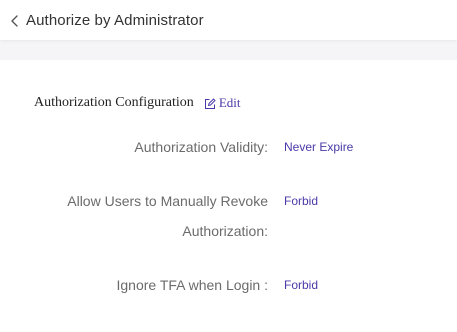 The width and height of the screenshot is (457, 332). Describe the element at coordinates (319, 147) in the screenshot. I see `authorization-validity-value: Never Expire` at that location.